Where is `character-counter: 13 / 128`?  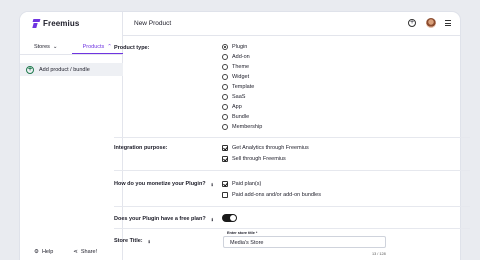 character-counter: 13 / 128 is located at coordinates (379, 254).